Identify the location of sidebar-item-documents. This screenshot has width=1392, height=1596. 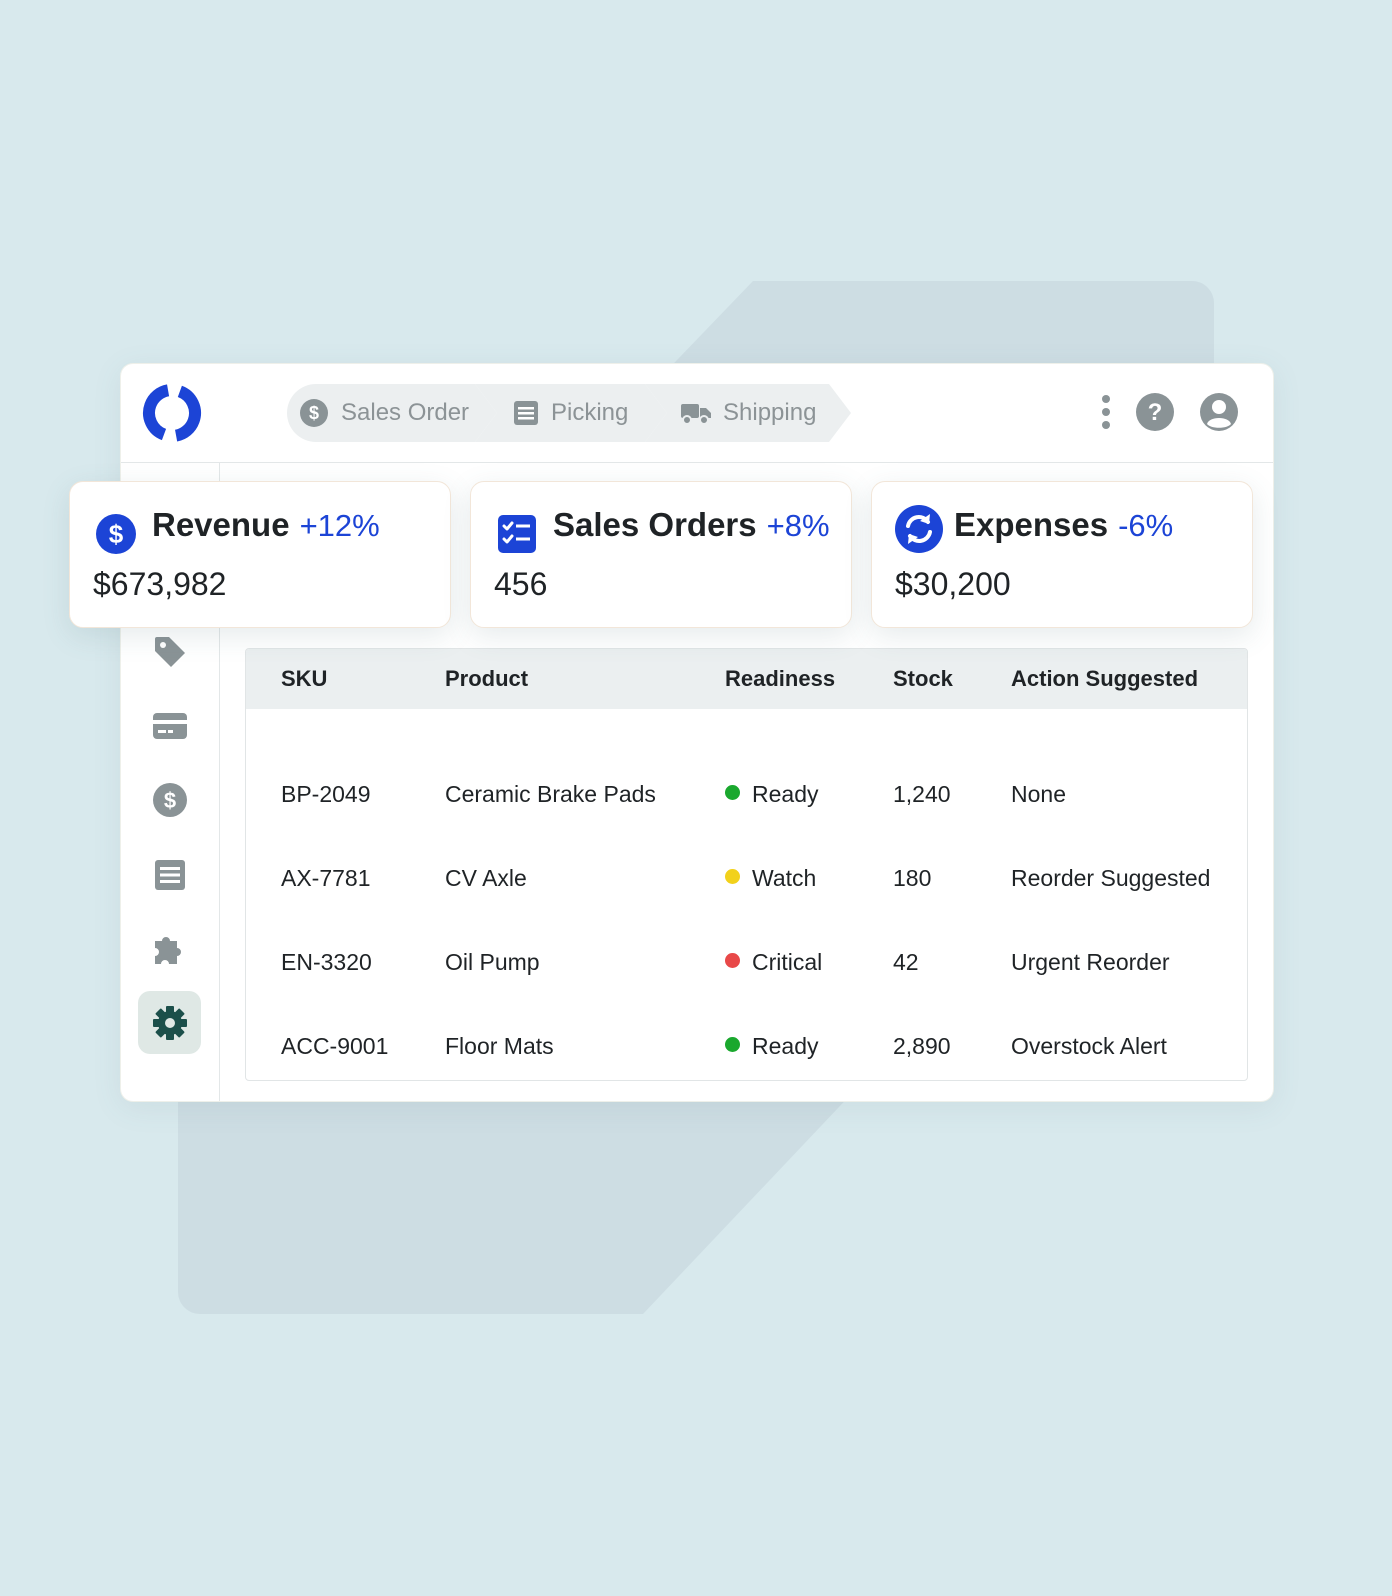
(169, 874).